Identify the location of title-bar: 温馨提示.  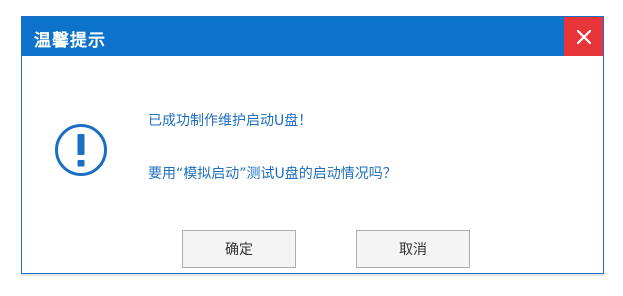
(312, 36).